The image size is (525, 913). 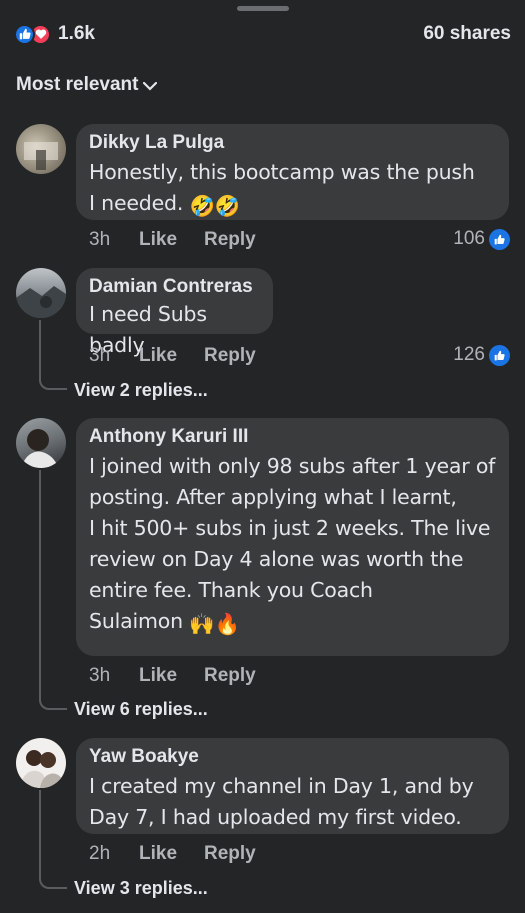 I want to click on comment-line: posting. After applying what I learnt,, so click(x=273, y=497).